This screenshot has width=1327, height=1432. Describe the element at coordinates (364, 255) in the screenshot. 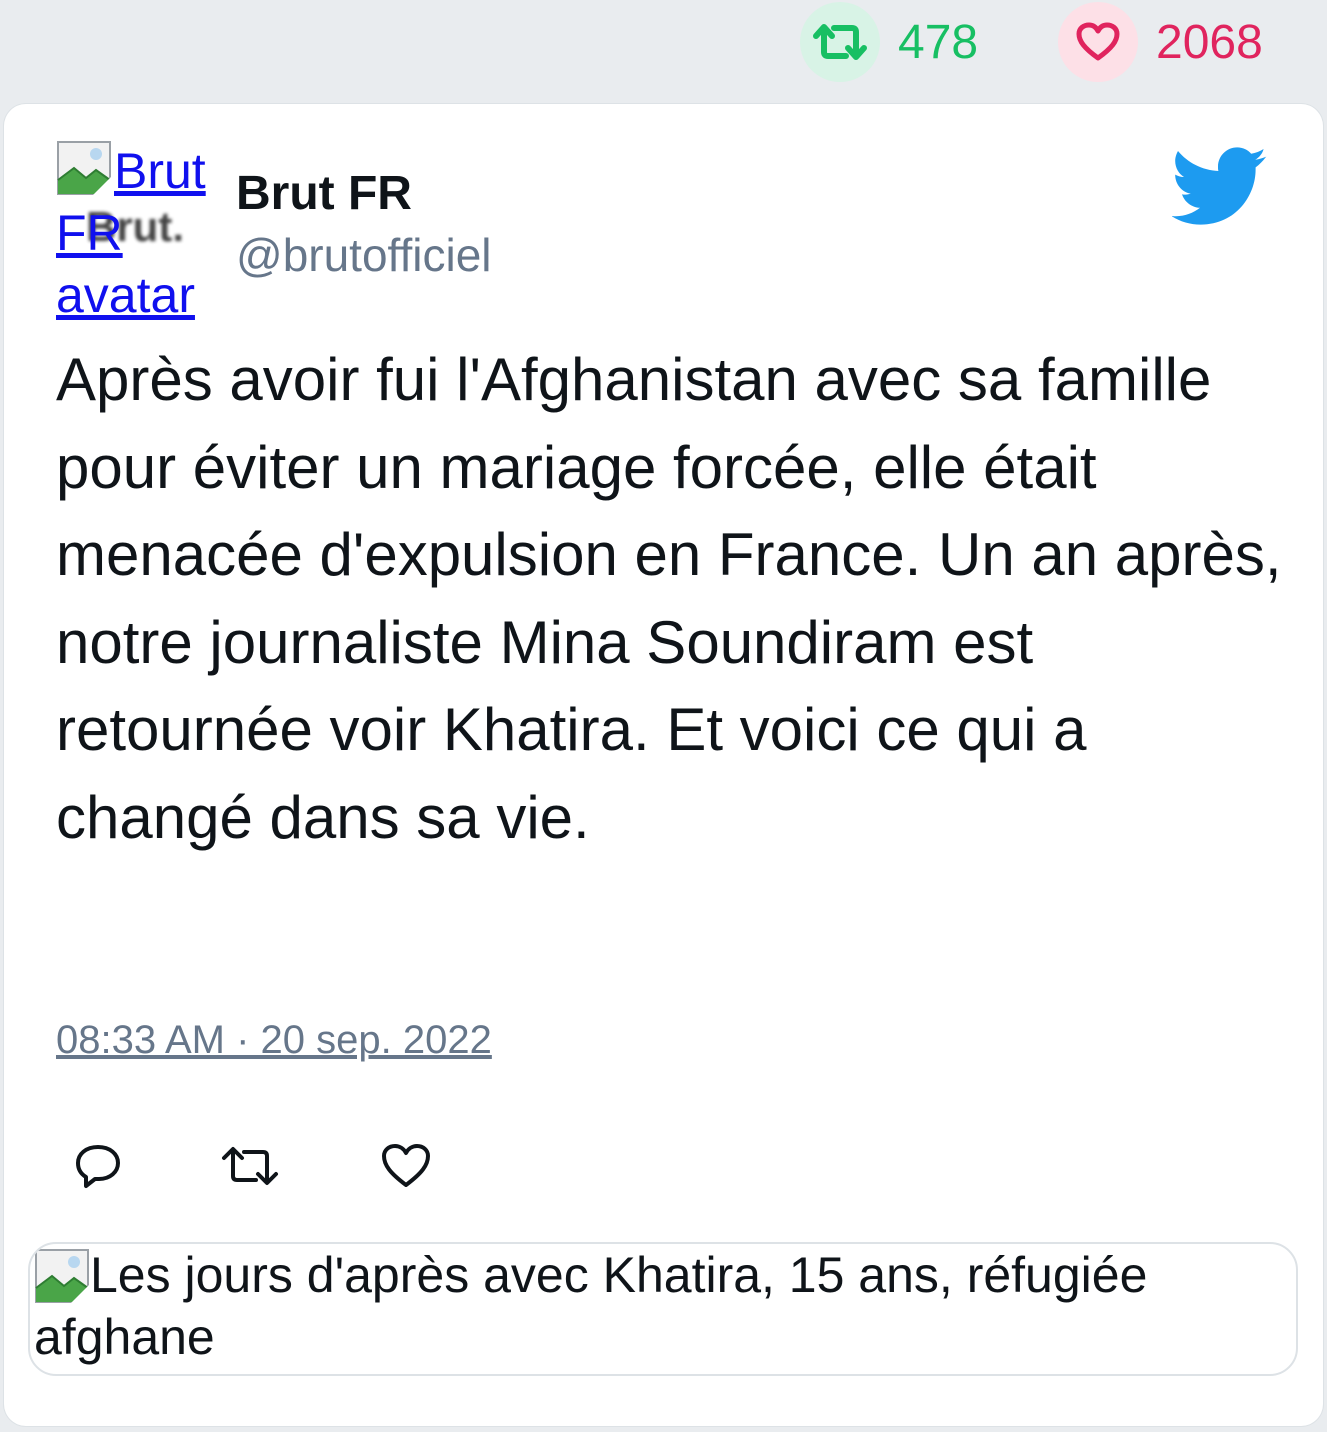

I see `author-handle: @brutofficiel` at that location.